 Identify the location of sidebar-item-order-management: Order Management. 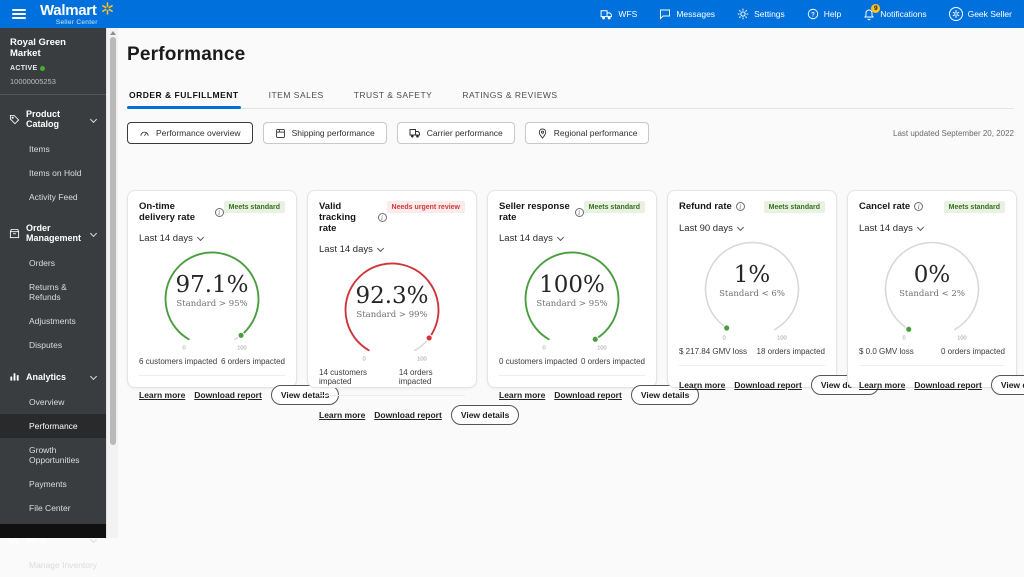
(53, 233).